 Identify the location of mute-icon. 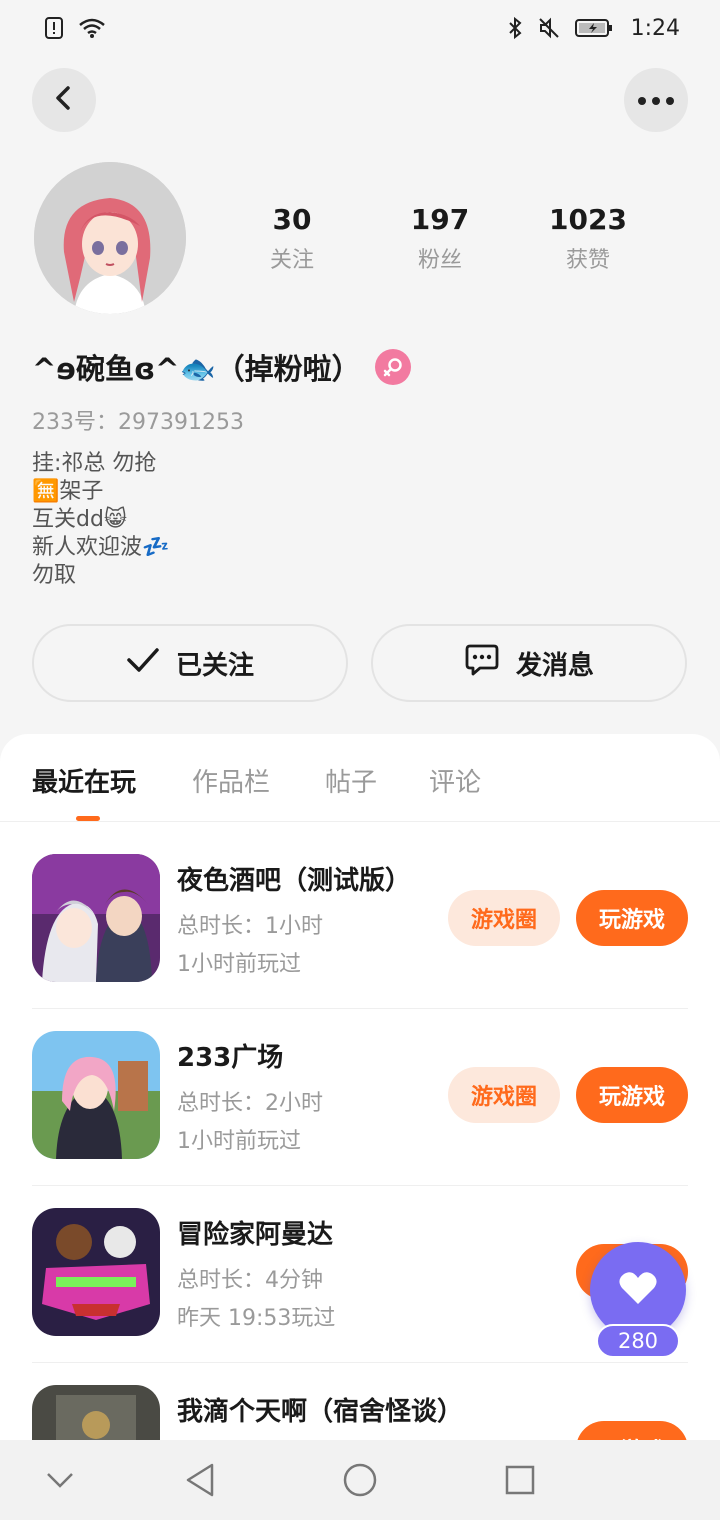
(549, 28).